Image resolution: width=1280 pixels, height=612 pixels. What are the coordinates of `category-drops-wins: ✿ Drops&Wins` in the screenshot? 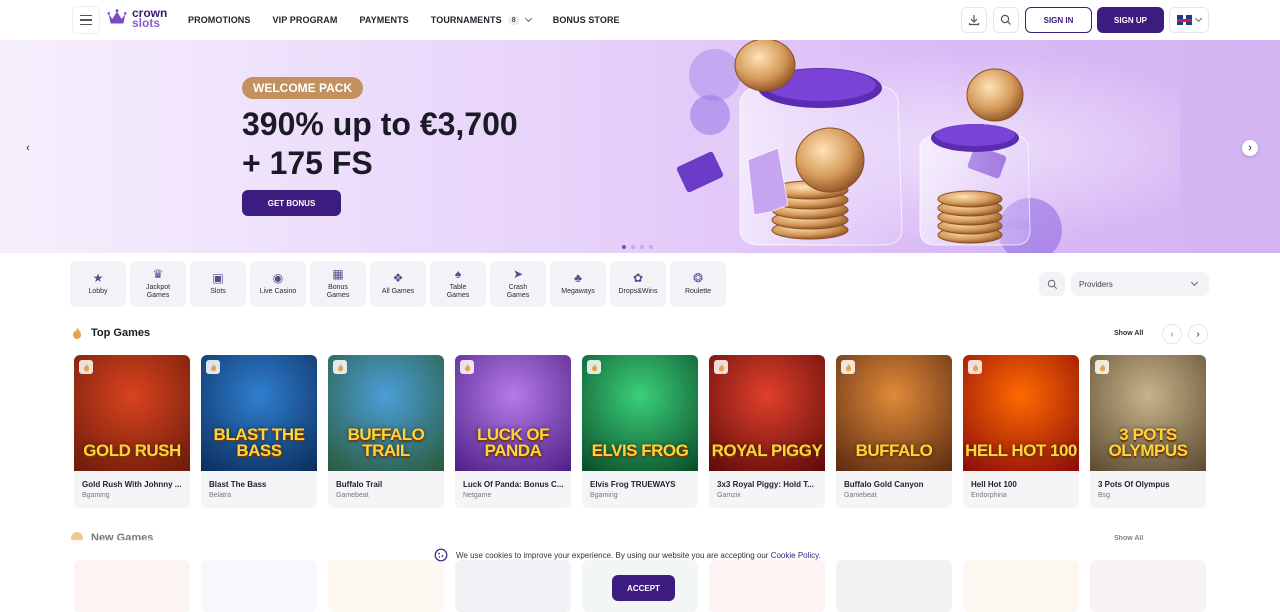 It's located at (638, 284).